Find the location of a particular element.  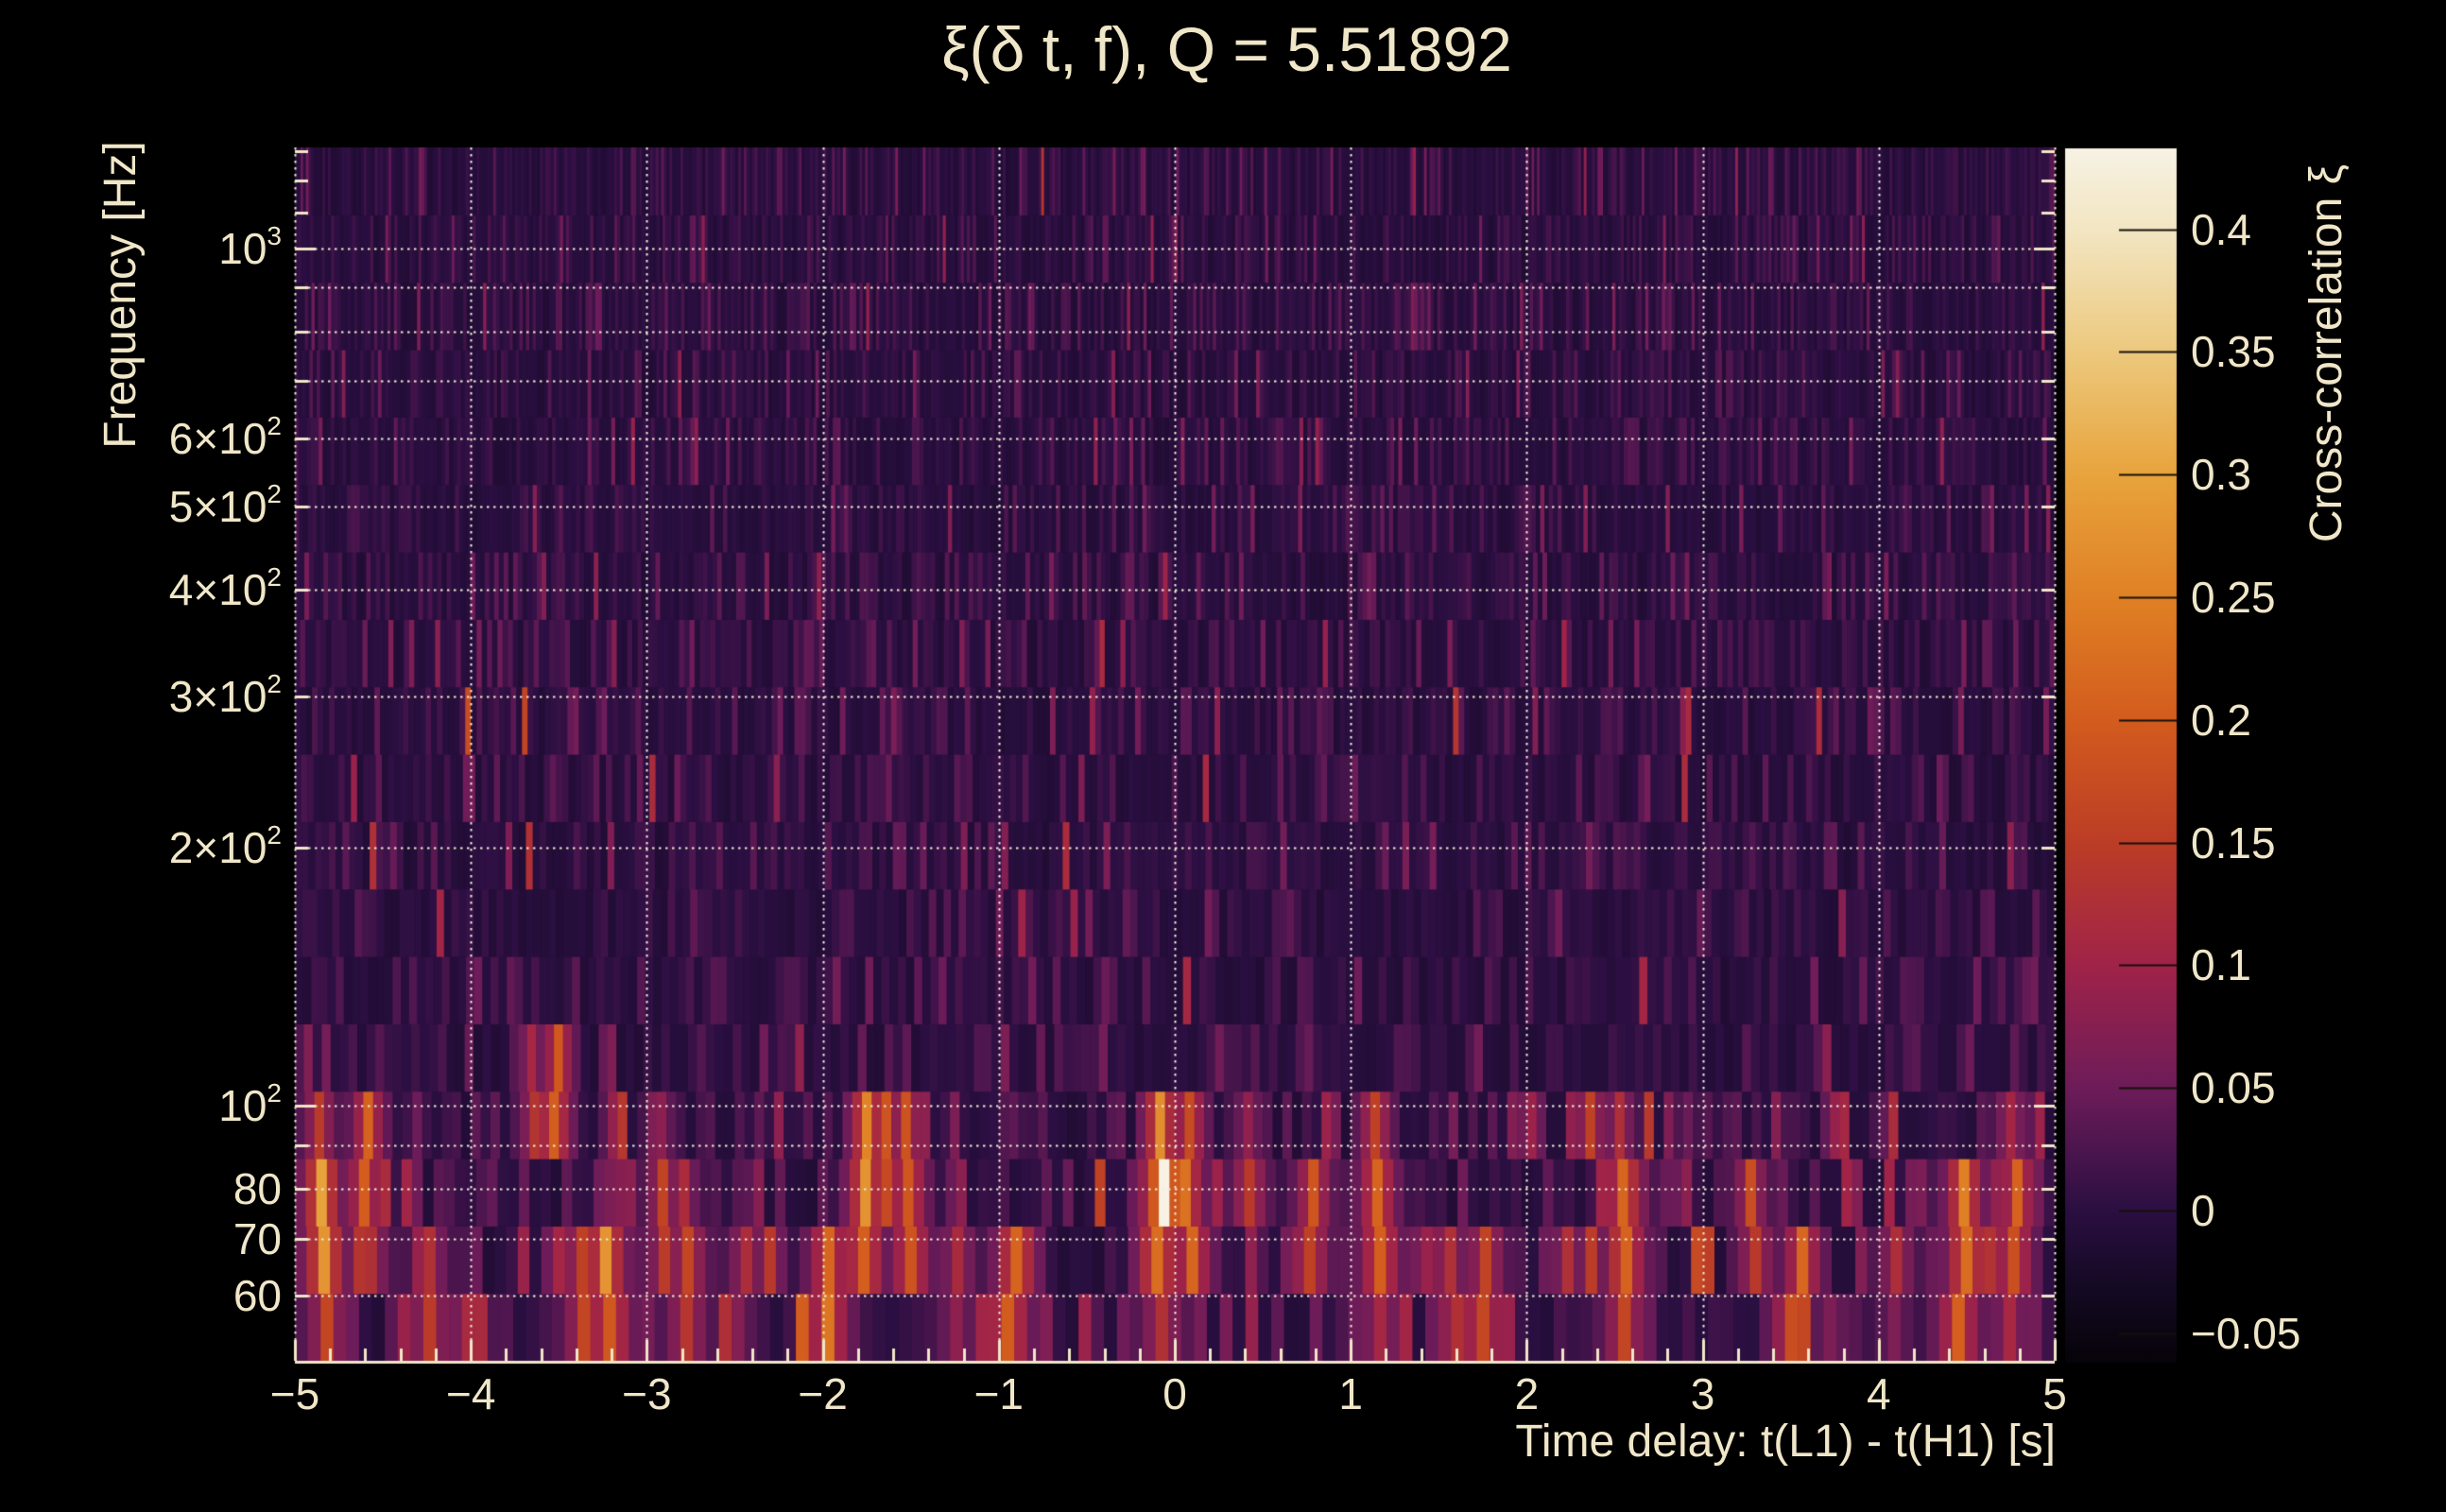

y-tick-label: 103 is located at coordinates (250, 246).